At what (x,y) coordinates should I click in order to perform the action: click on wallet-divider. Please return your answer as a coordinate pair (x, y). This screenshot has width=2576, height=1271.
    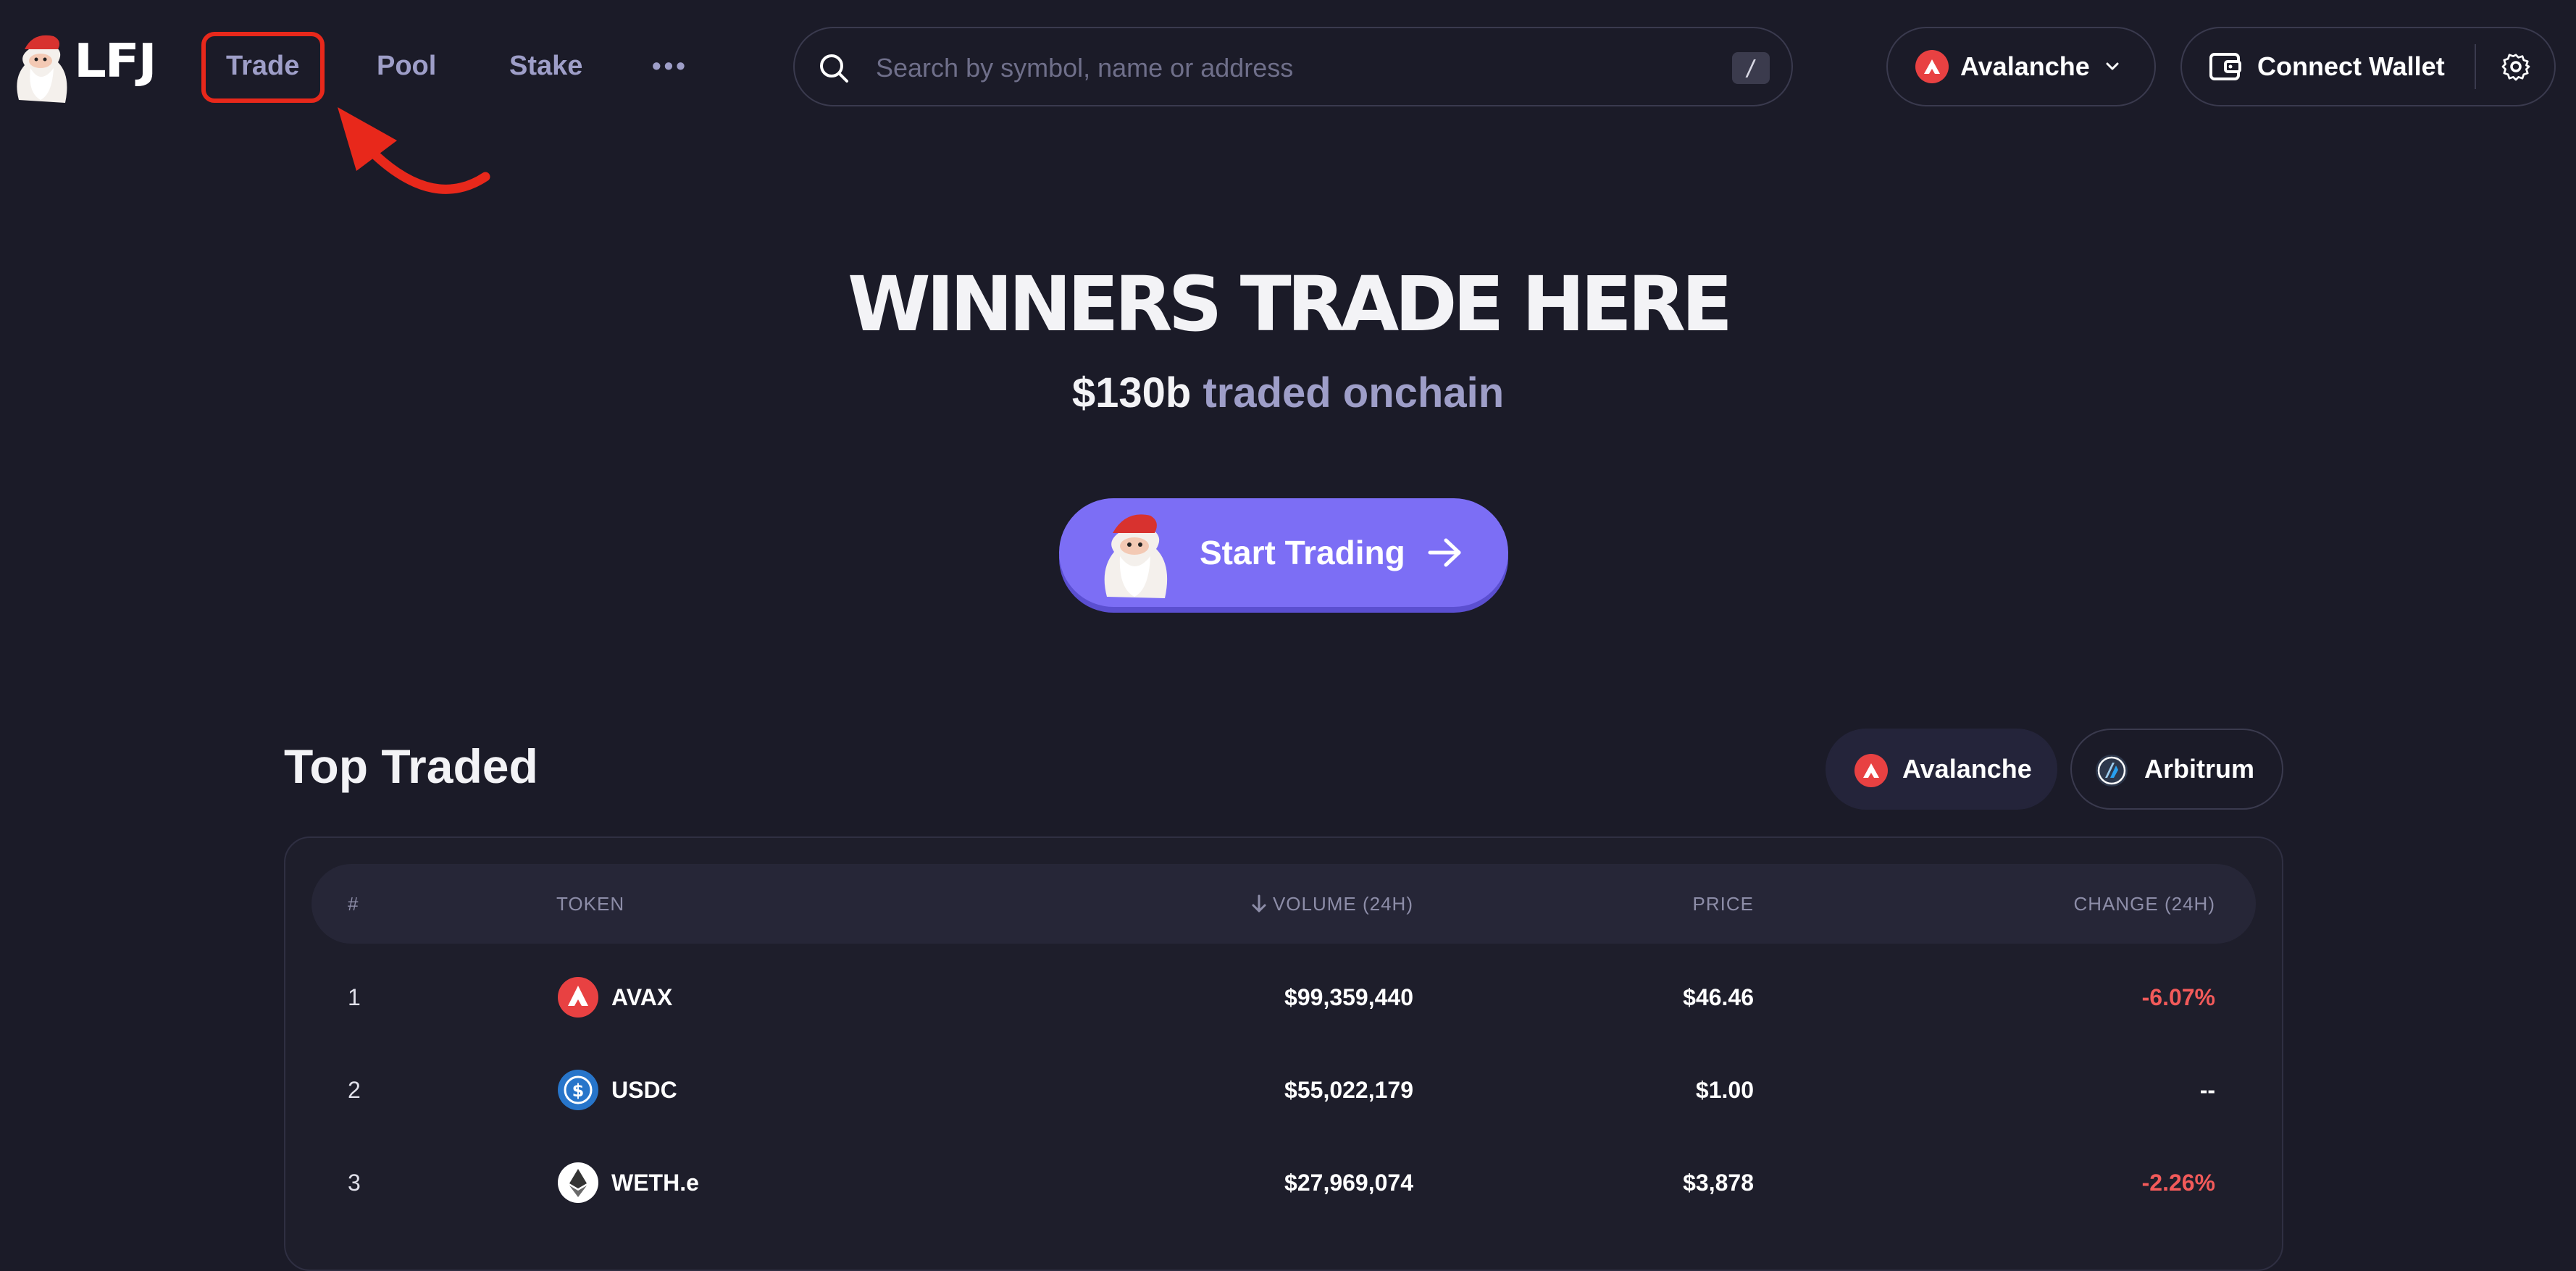
    Looking at the image, I should click on (2475, 67).